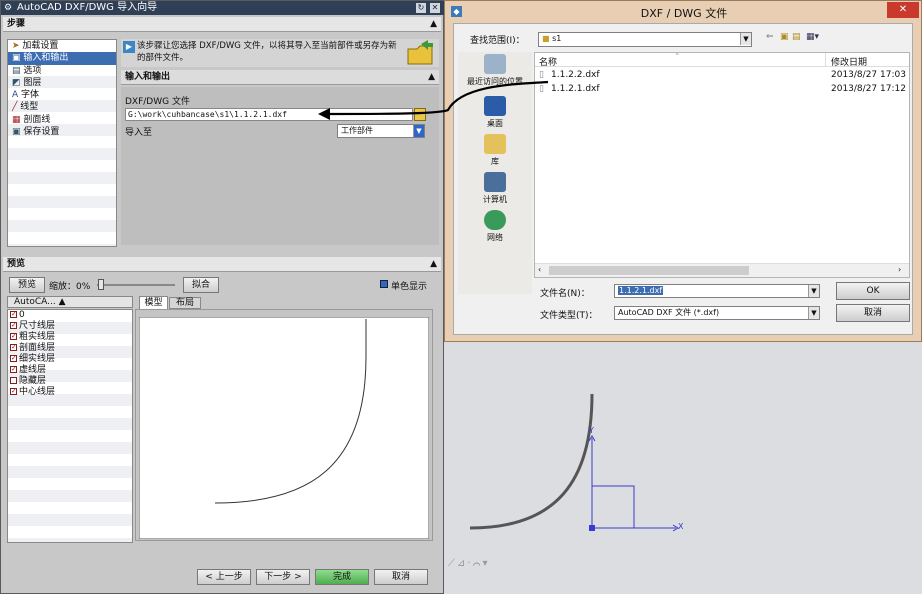 Image resolution: width=922 pixels, height=594 pixels. What do you see at coordinates (495, 226) in the screenshot?
I see `place-network: 网络` at bounding box center [495, 226].